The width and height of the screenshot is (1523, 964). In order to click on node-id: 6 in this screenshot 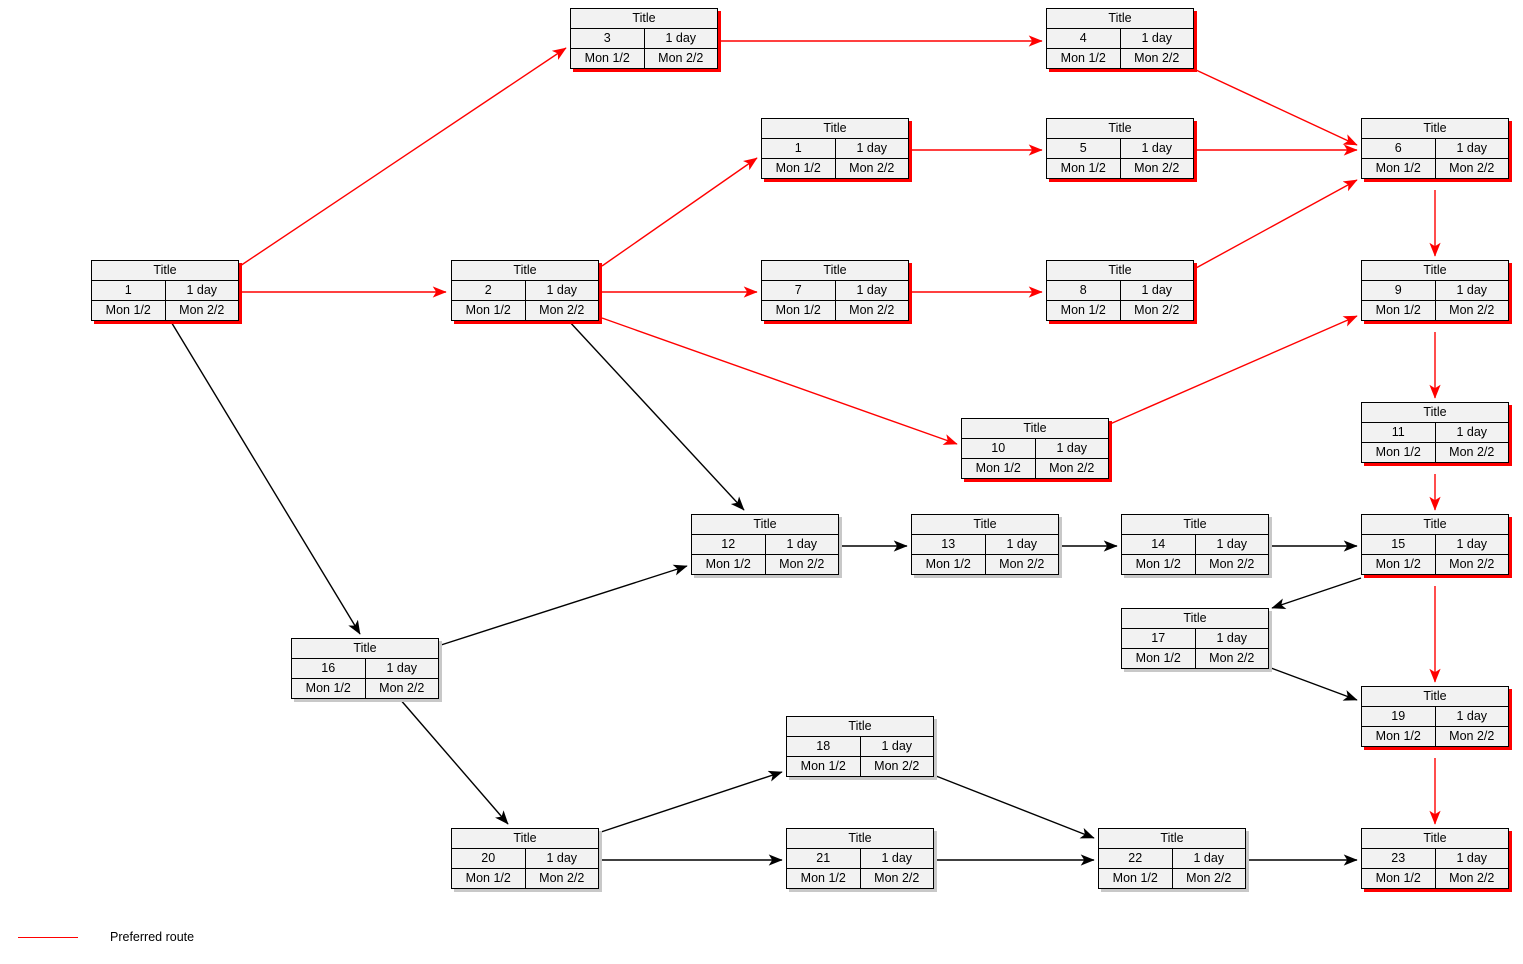, I will do `click(1399, 148)`.